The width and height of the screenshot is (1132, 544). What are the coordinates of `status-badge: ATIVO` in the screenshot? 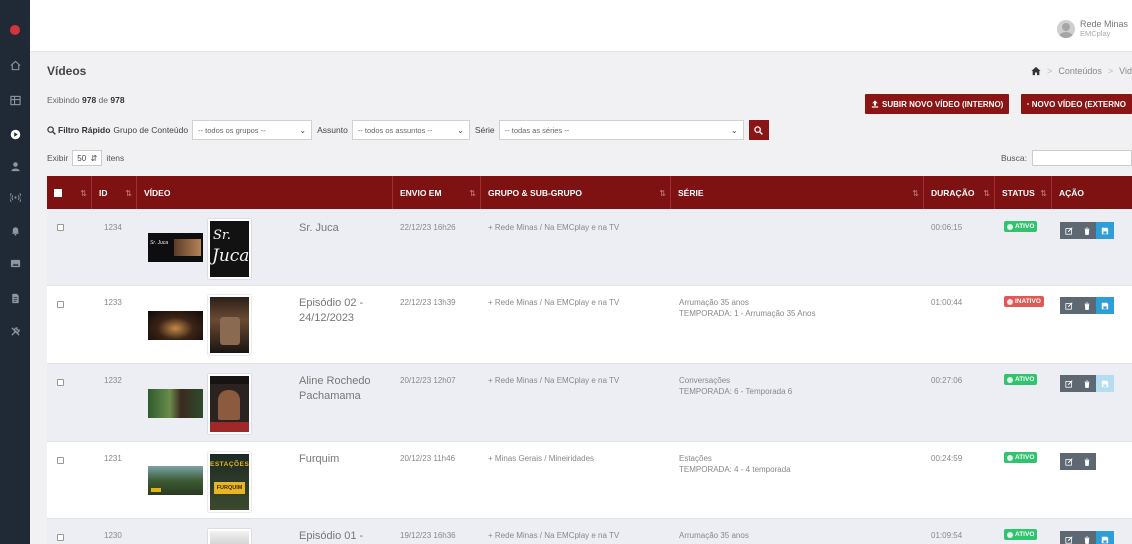 It's located at (1021, 457).